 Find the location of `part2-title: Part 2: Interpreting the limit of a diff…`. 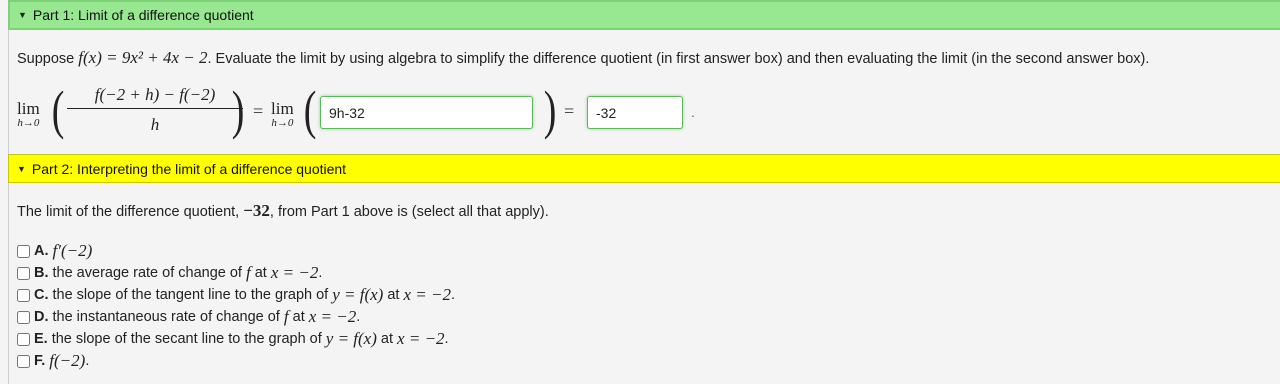

part2-title: Part 2: Interpreting the limit of a diff… is located at coordinates (189, 168).